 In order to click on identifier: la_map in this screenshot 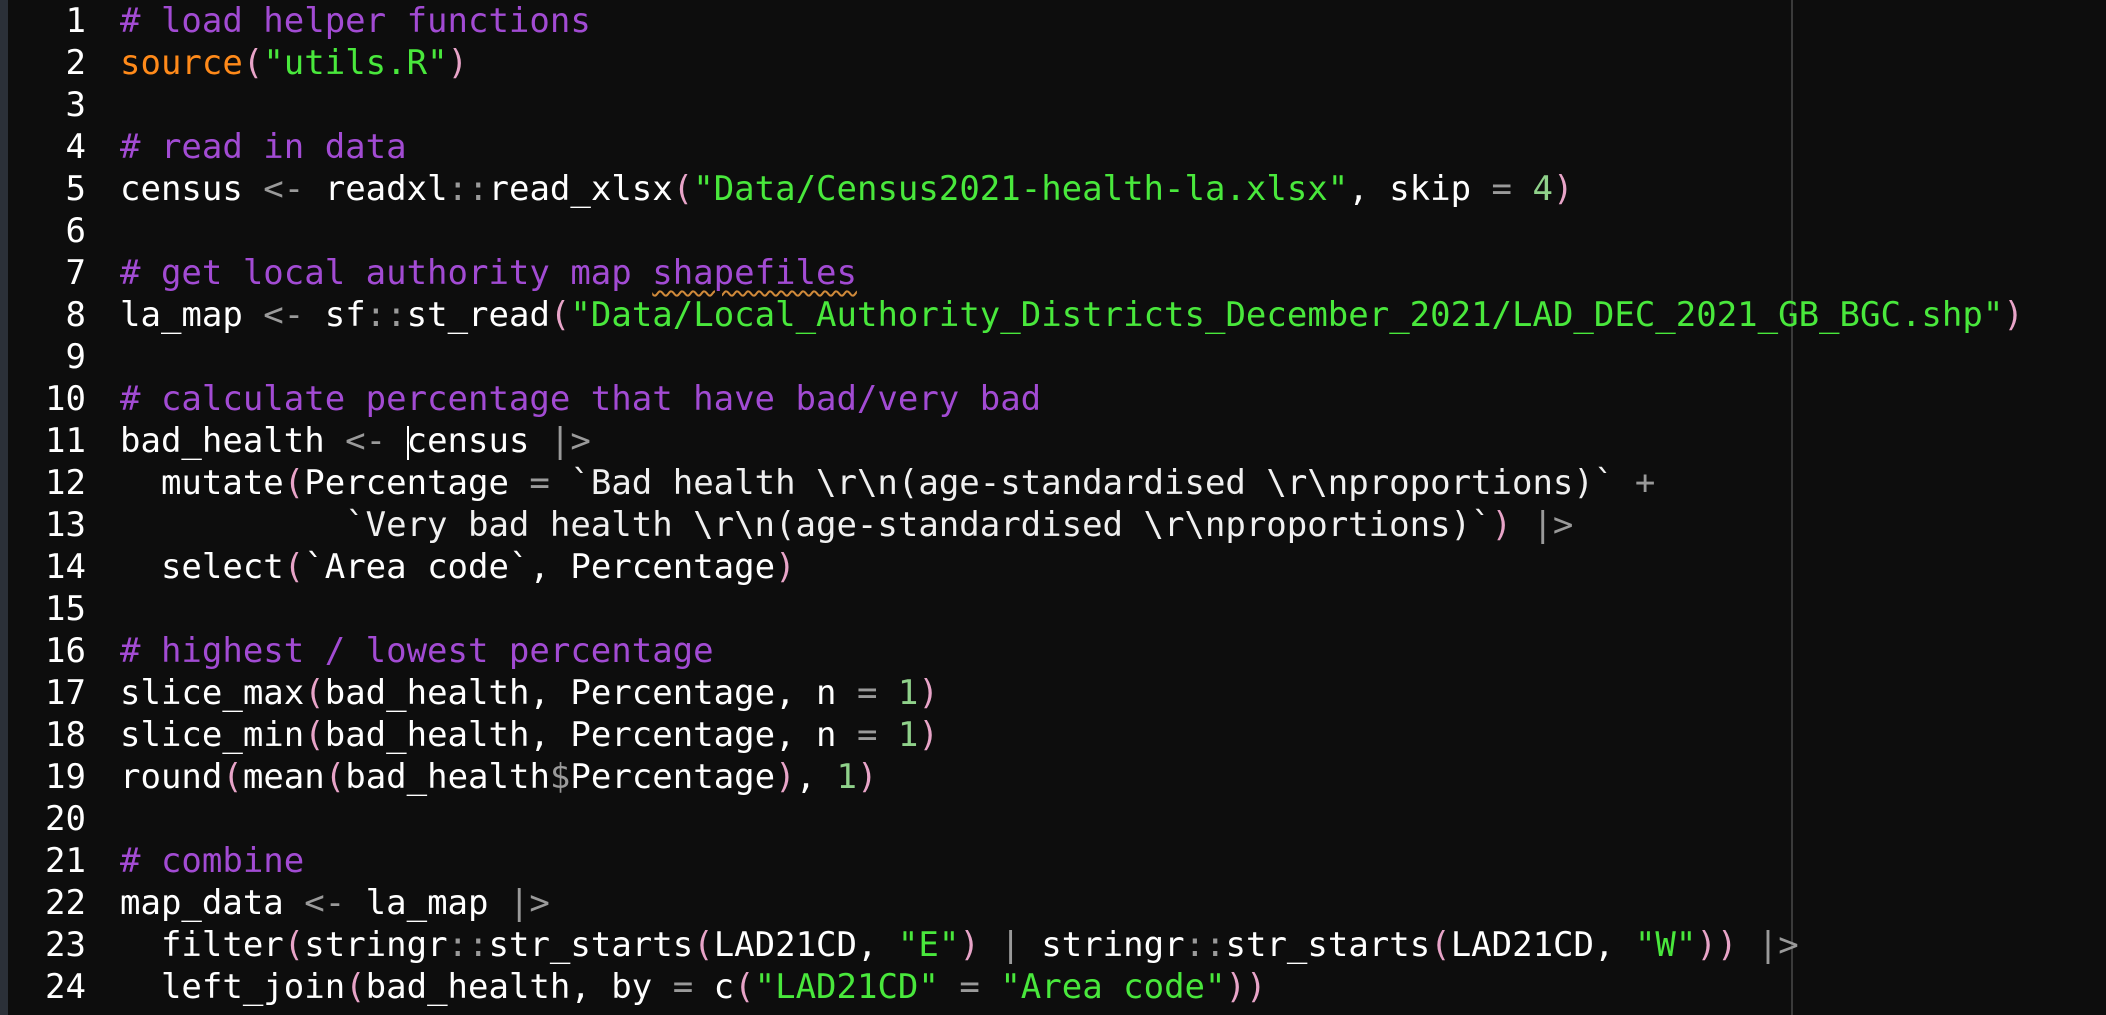, I will do `click(192, 315)`.